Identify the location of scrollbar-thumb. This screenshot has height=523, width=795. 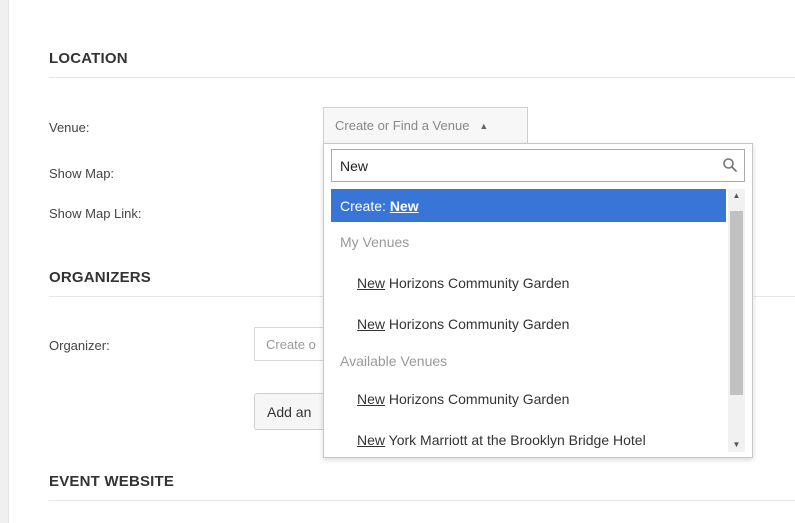
(736, 303).